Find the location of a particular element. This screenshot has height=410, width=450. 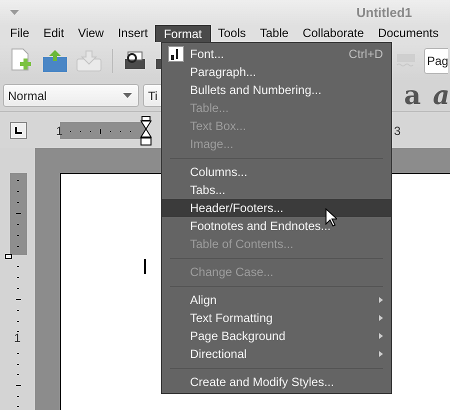

menu-item: Page Background is located at coordinates (276, 336).